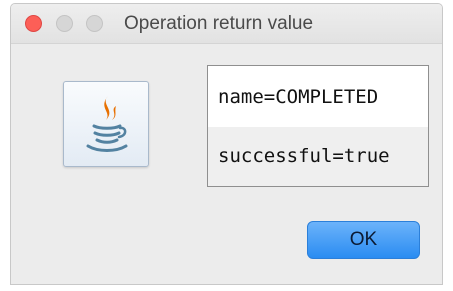 The height and width of the screenshot is (291, 453). What do you see at coordinates (219, 23) in the screenshot?
I see `window-title: Operation return value` at bounding box center [219, 23].